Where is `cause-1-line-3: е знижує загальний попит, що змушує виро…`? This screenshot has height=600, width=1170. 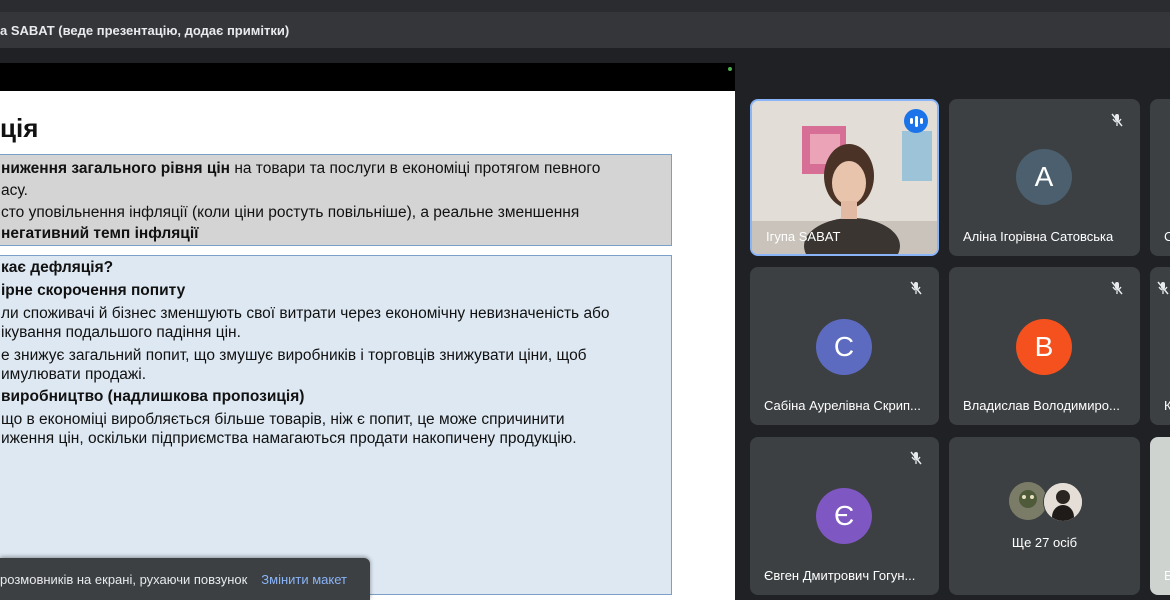 cause-1-line-3: е знижує загальний попит, що змушує виро… is located at coordinates (294, 355).